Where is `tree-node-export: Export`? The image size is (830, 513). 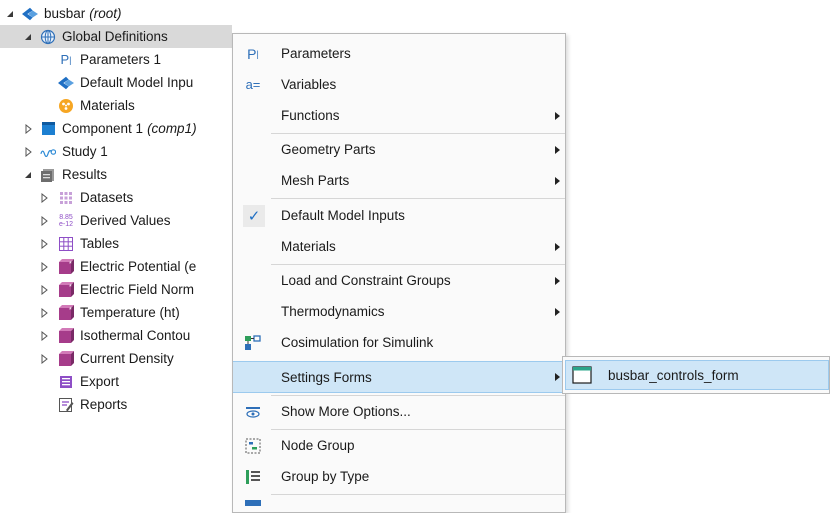 tree-node-export: Export is located at coordinates (59, 381).